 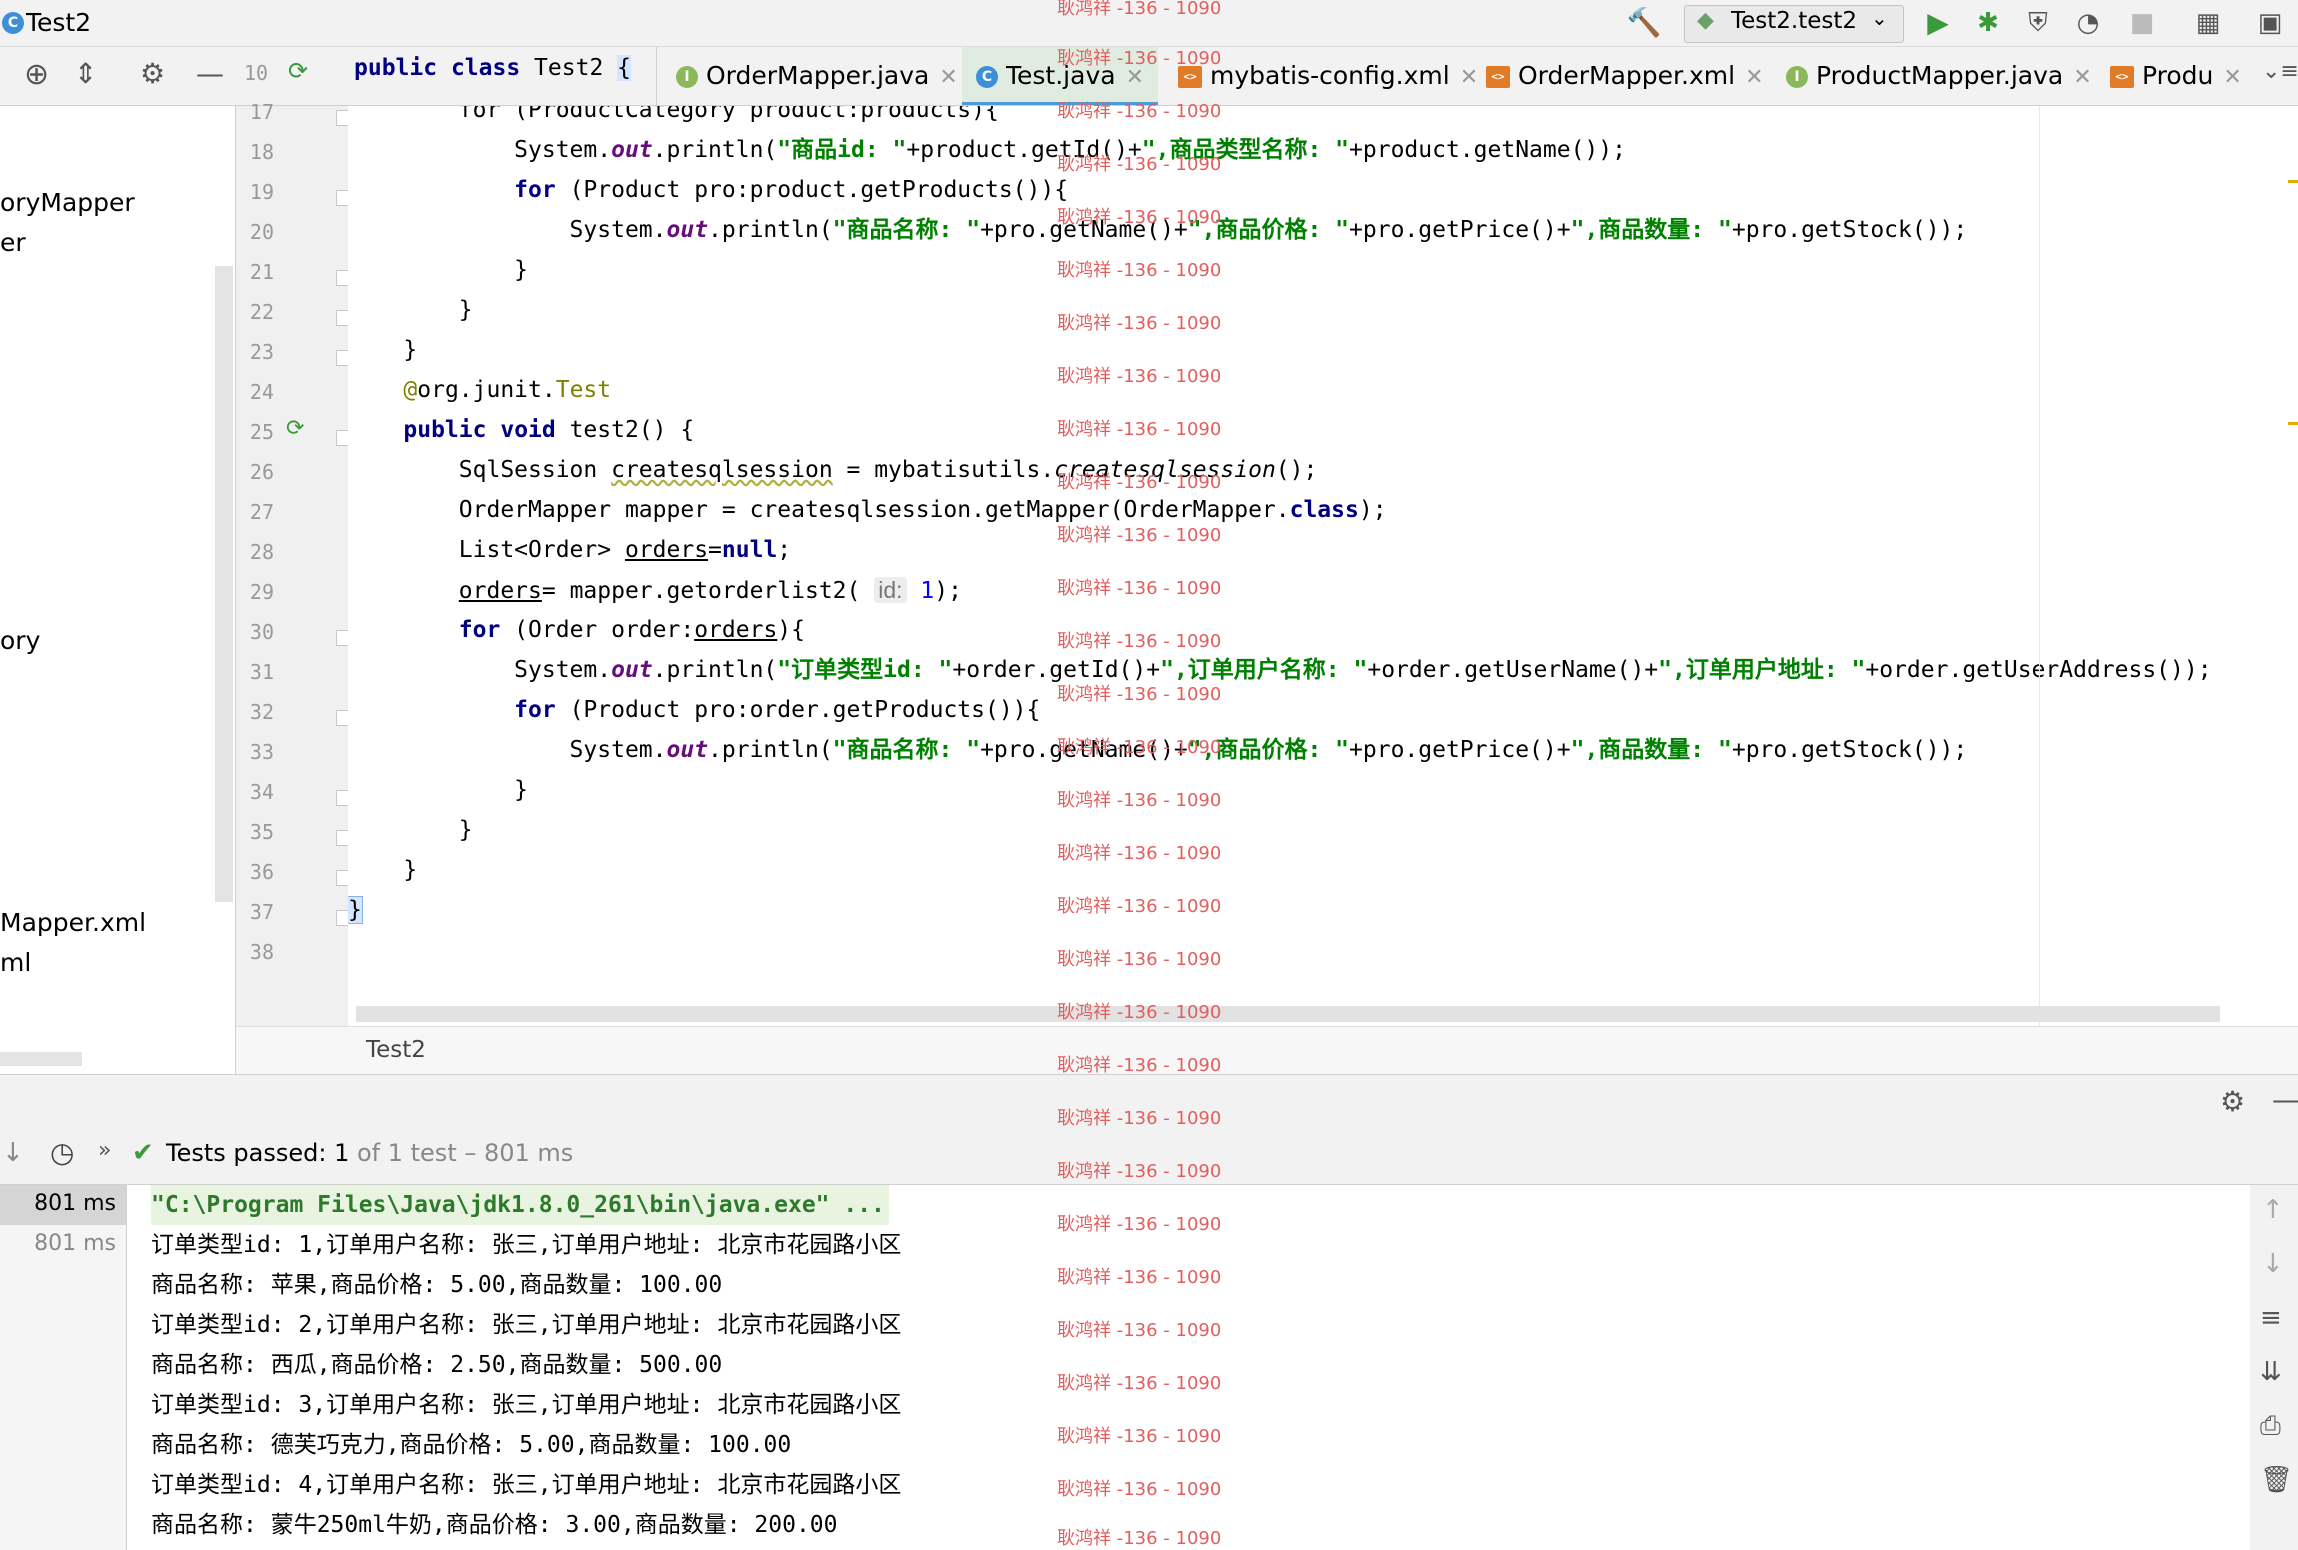 I want to click on test-tree-row-selected: 801 ms, so click(x=63, y=1205).